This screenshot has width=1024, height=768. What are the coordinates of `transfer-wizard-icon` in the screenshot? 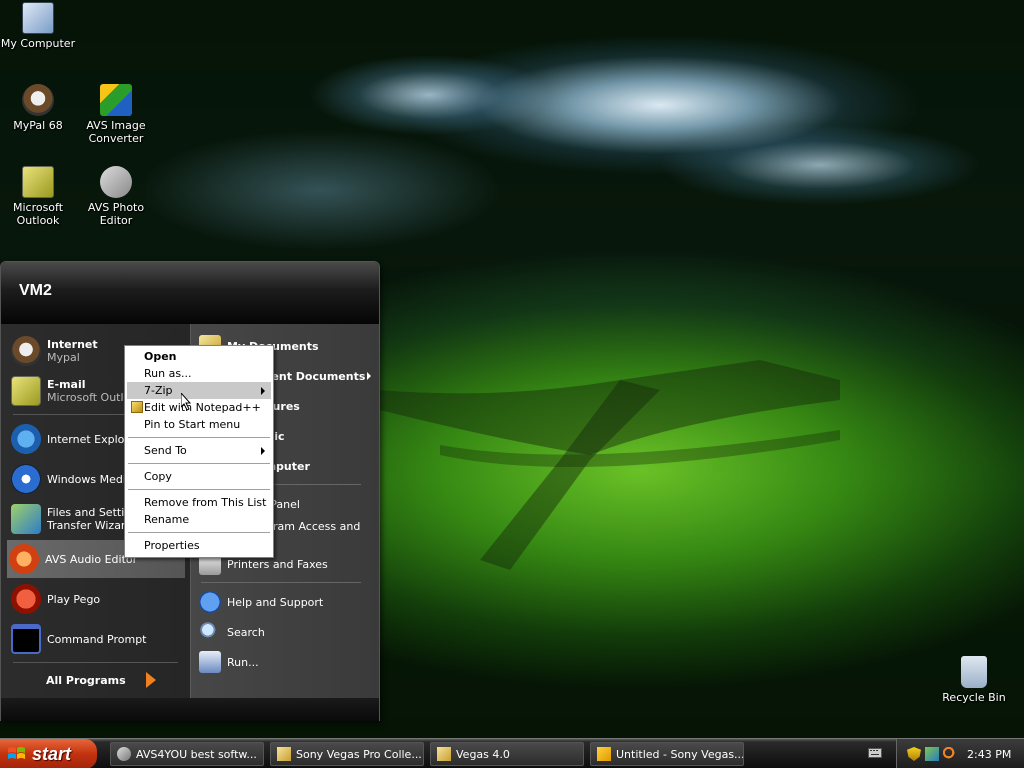 It's located at (26, 519).